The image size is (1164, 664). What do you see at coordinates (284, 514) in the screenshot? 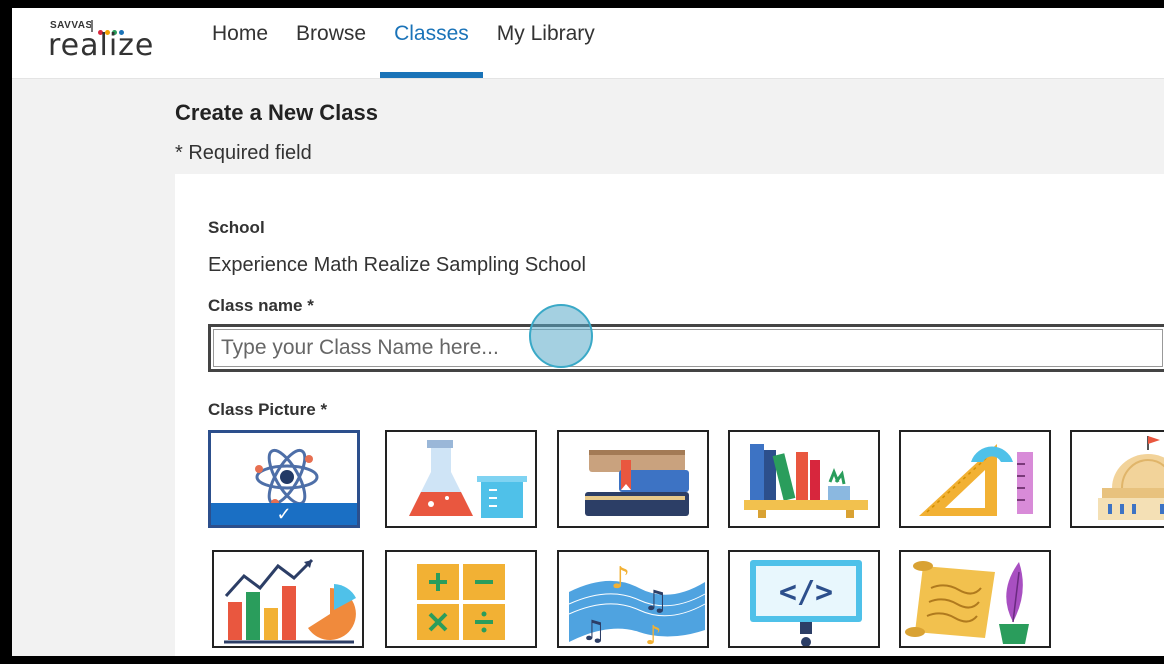
I see `selected-check-icon: ✓` at bounding box center [284, 514].